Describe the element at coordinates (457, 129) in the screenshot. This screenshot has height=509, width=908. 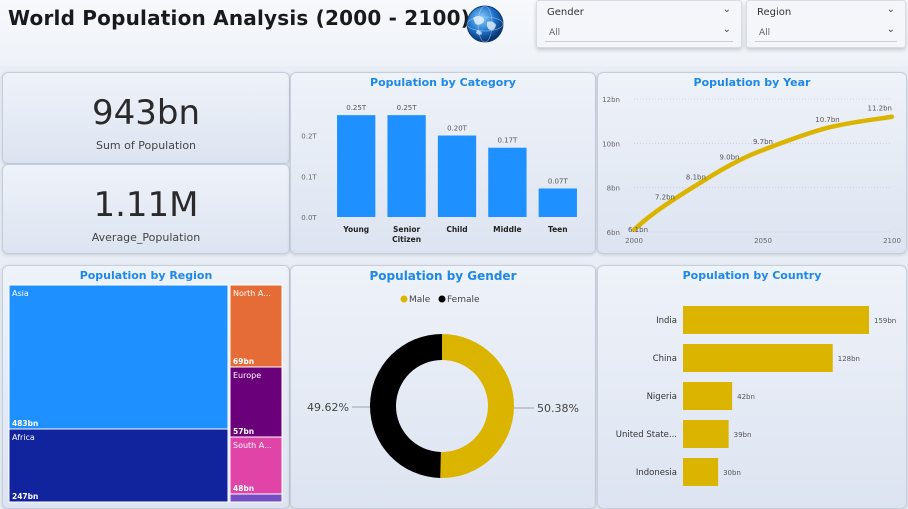
I see `data-label: 0.20T` at that location.